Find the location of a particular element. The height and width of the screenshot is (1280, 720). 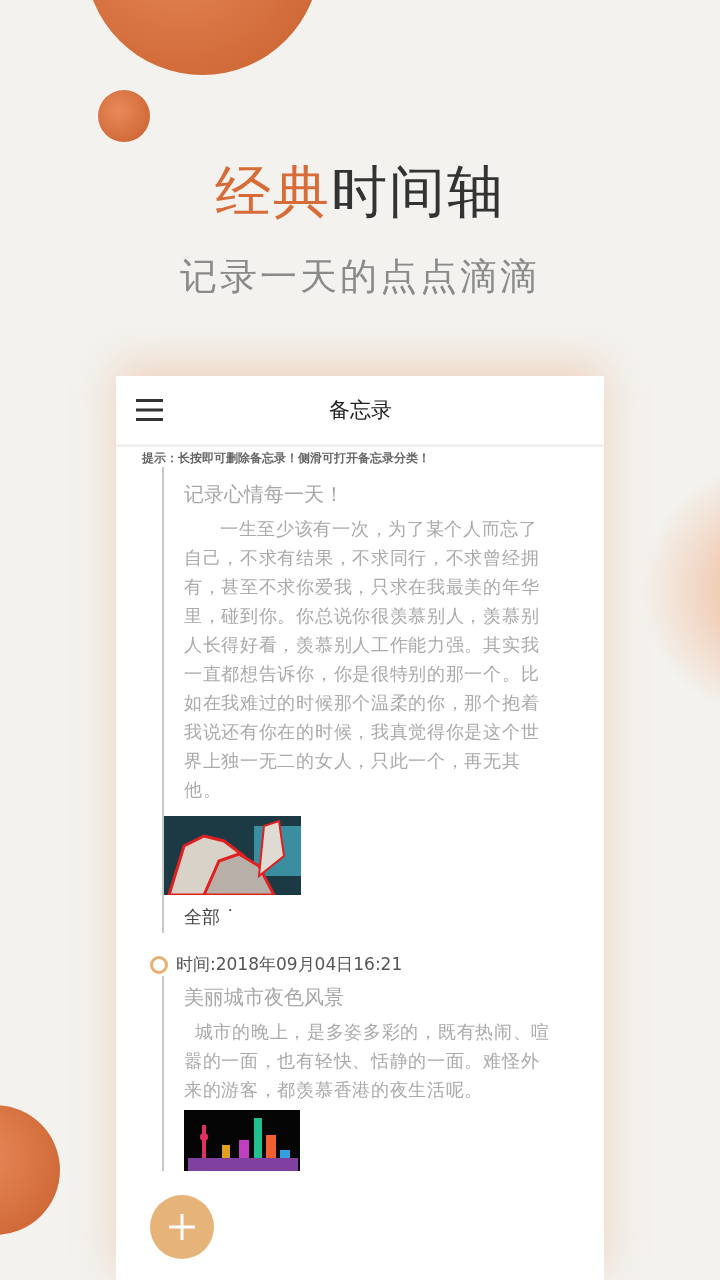

entry-title: 美丽城市夜色风景 is located at coordinates (264, 997).